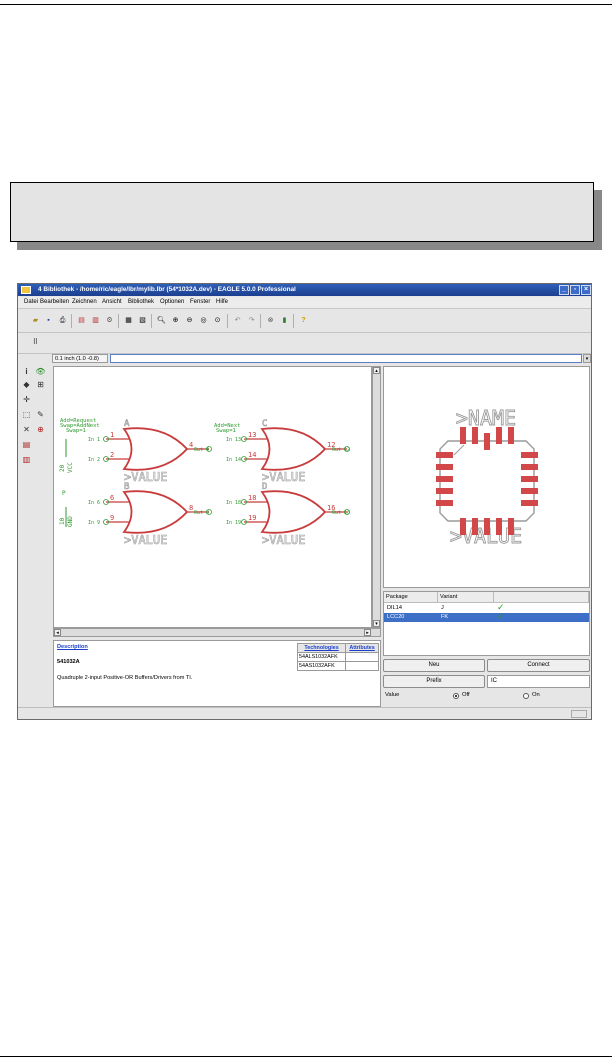 This screenshot has width=612, height=1062. Describe the element at coordinates (203, 320) in the screenshot. I see `zoom-last-icon: ◎` at that location.